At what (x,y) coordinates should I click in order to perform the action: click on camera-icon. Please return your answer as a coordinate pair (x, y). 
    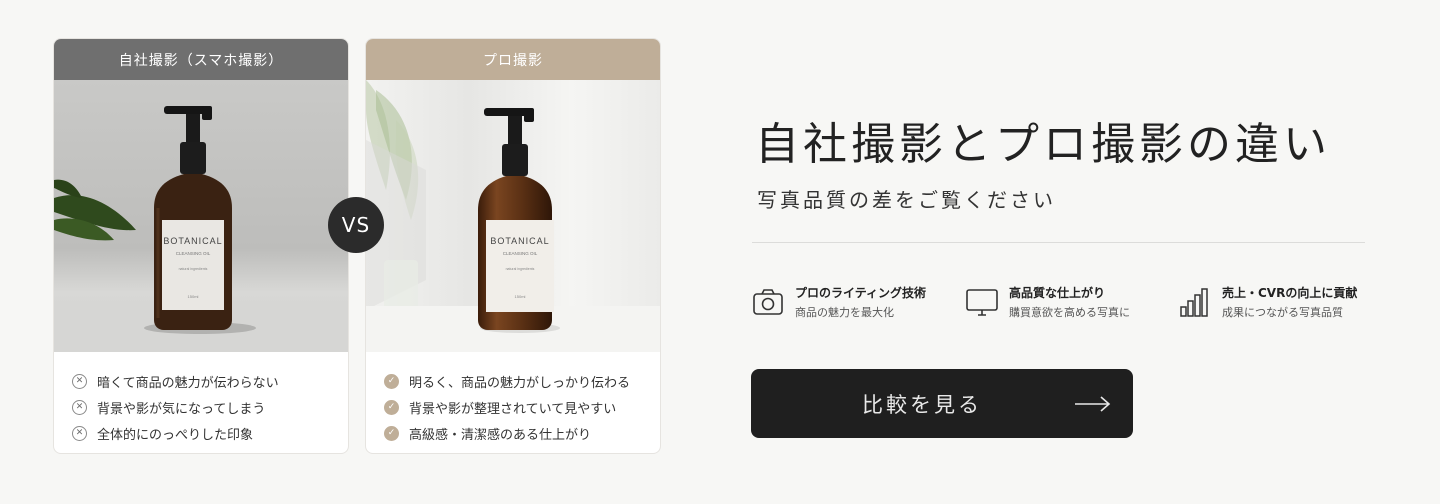
    Looking at the image, I should click on (768, 302).